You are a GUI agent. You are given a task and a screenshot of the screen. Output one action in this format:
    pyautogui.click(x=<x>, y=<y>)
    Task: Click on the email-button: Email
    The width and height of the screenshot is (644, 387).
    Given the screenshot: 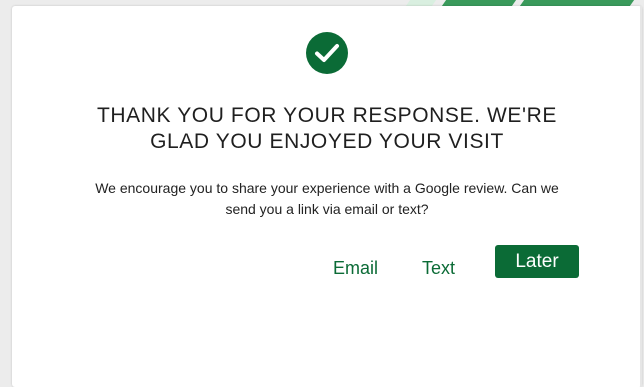 What is the action you would take?
    pyautogui.click(x=355, y=268)
    